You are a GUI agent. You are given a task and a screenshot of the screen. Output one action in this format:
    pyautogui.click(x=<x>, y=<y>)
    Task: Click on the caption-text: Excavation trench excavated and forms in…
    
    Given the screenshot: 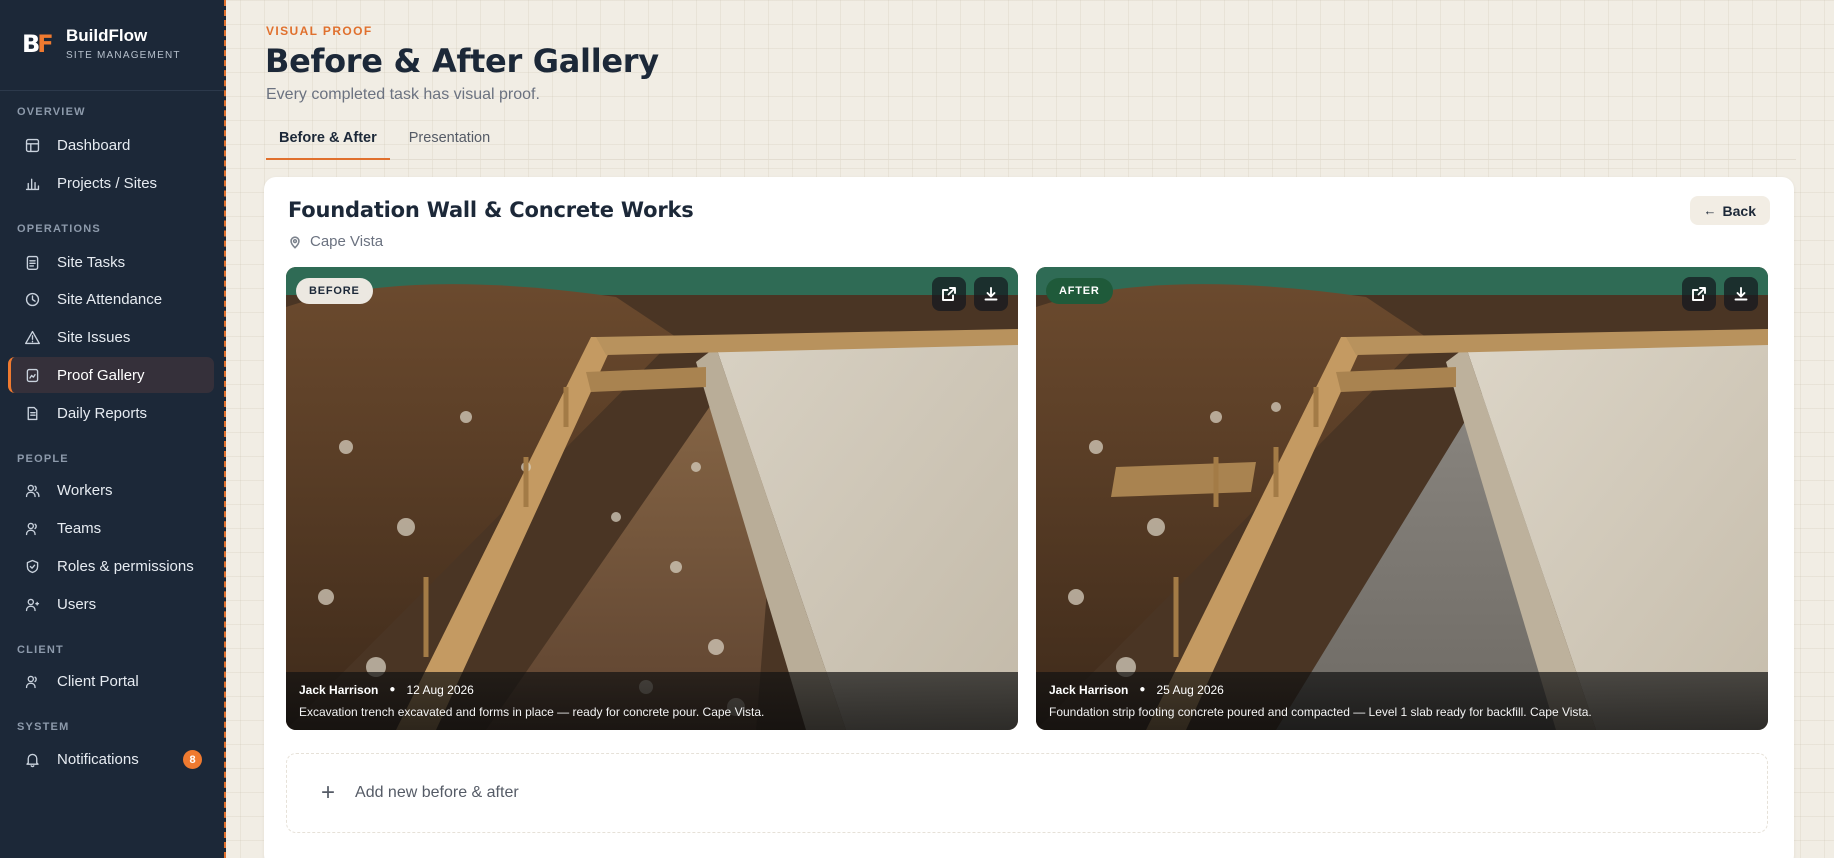 What is the action you would take?
    pyautogui.click(x=532, y=712)
    